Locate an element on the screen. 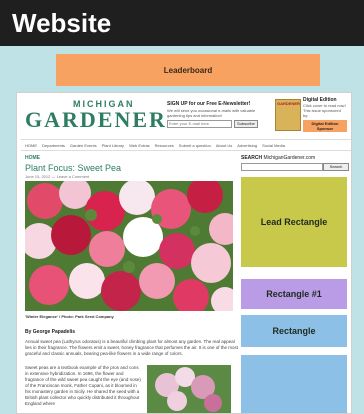 The image size is (364, 414). breadcrumb: HOME is located at coordinates (32, 158).